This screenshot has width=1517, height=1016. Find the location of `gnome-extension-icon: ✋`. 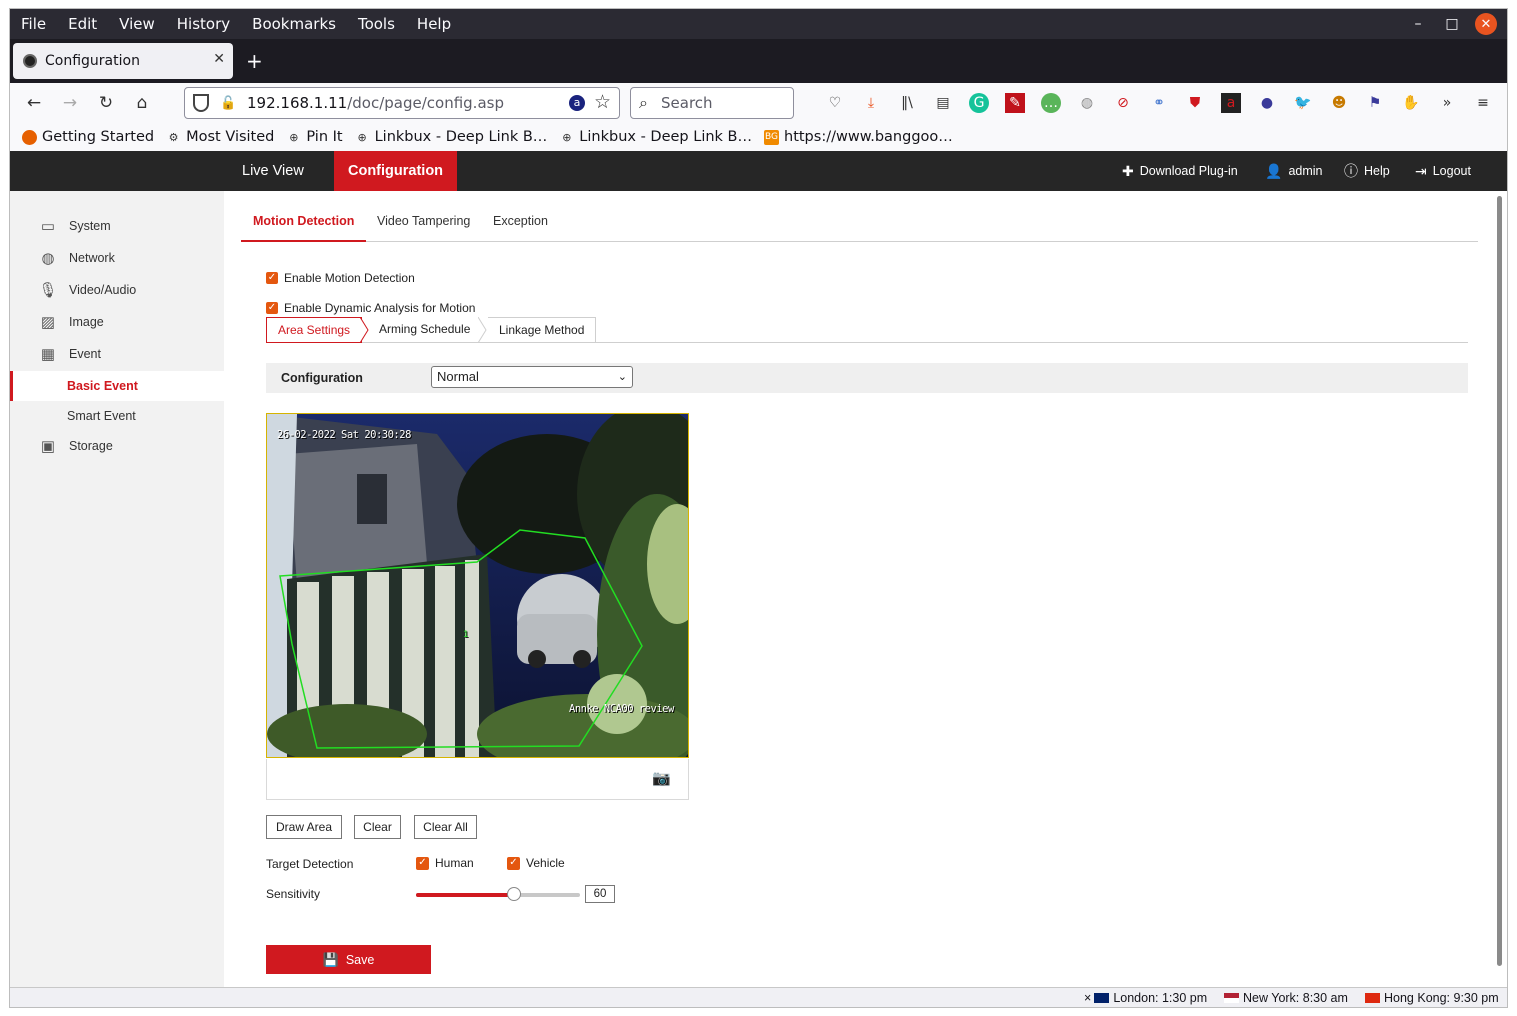

gnome-extension-icon: ✋ is located at coordinates (1411, 103).